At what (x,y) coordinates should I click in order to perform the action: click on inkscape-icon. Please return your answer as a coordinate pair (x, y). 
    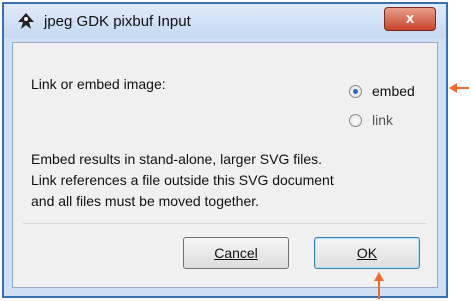
    Looking at the image, I should click on (26, 21).